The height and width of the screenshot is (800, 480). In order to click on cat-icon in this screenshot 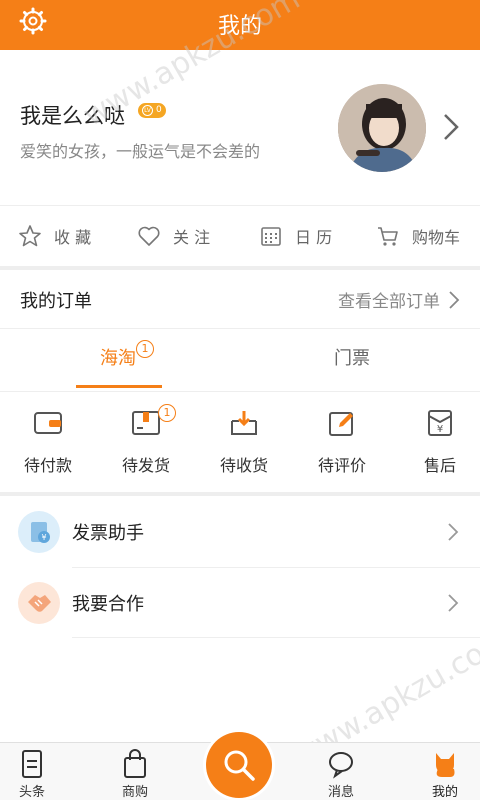, I will do `click(445, 765)`.